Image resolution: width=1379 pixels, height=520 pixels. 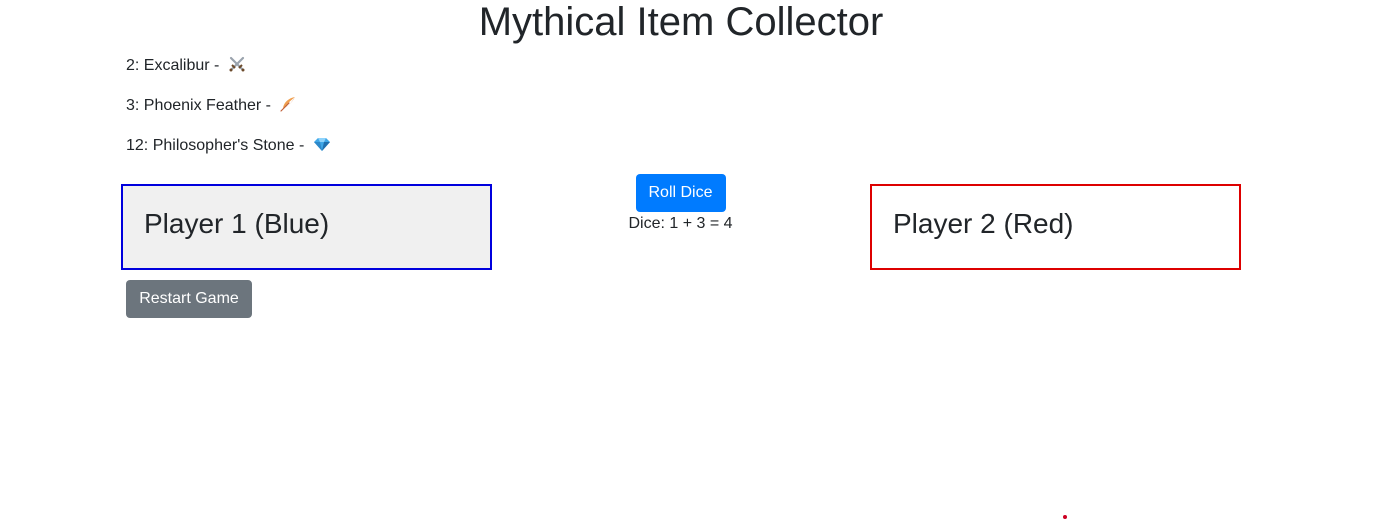 What do you see at coordinates (189, 299) in the screenshot?
I see `restart-game-button: Restart Game` at bounding box center [189, 299].